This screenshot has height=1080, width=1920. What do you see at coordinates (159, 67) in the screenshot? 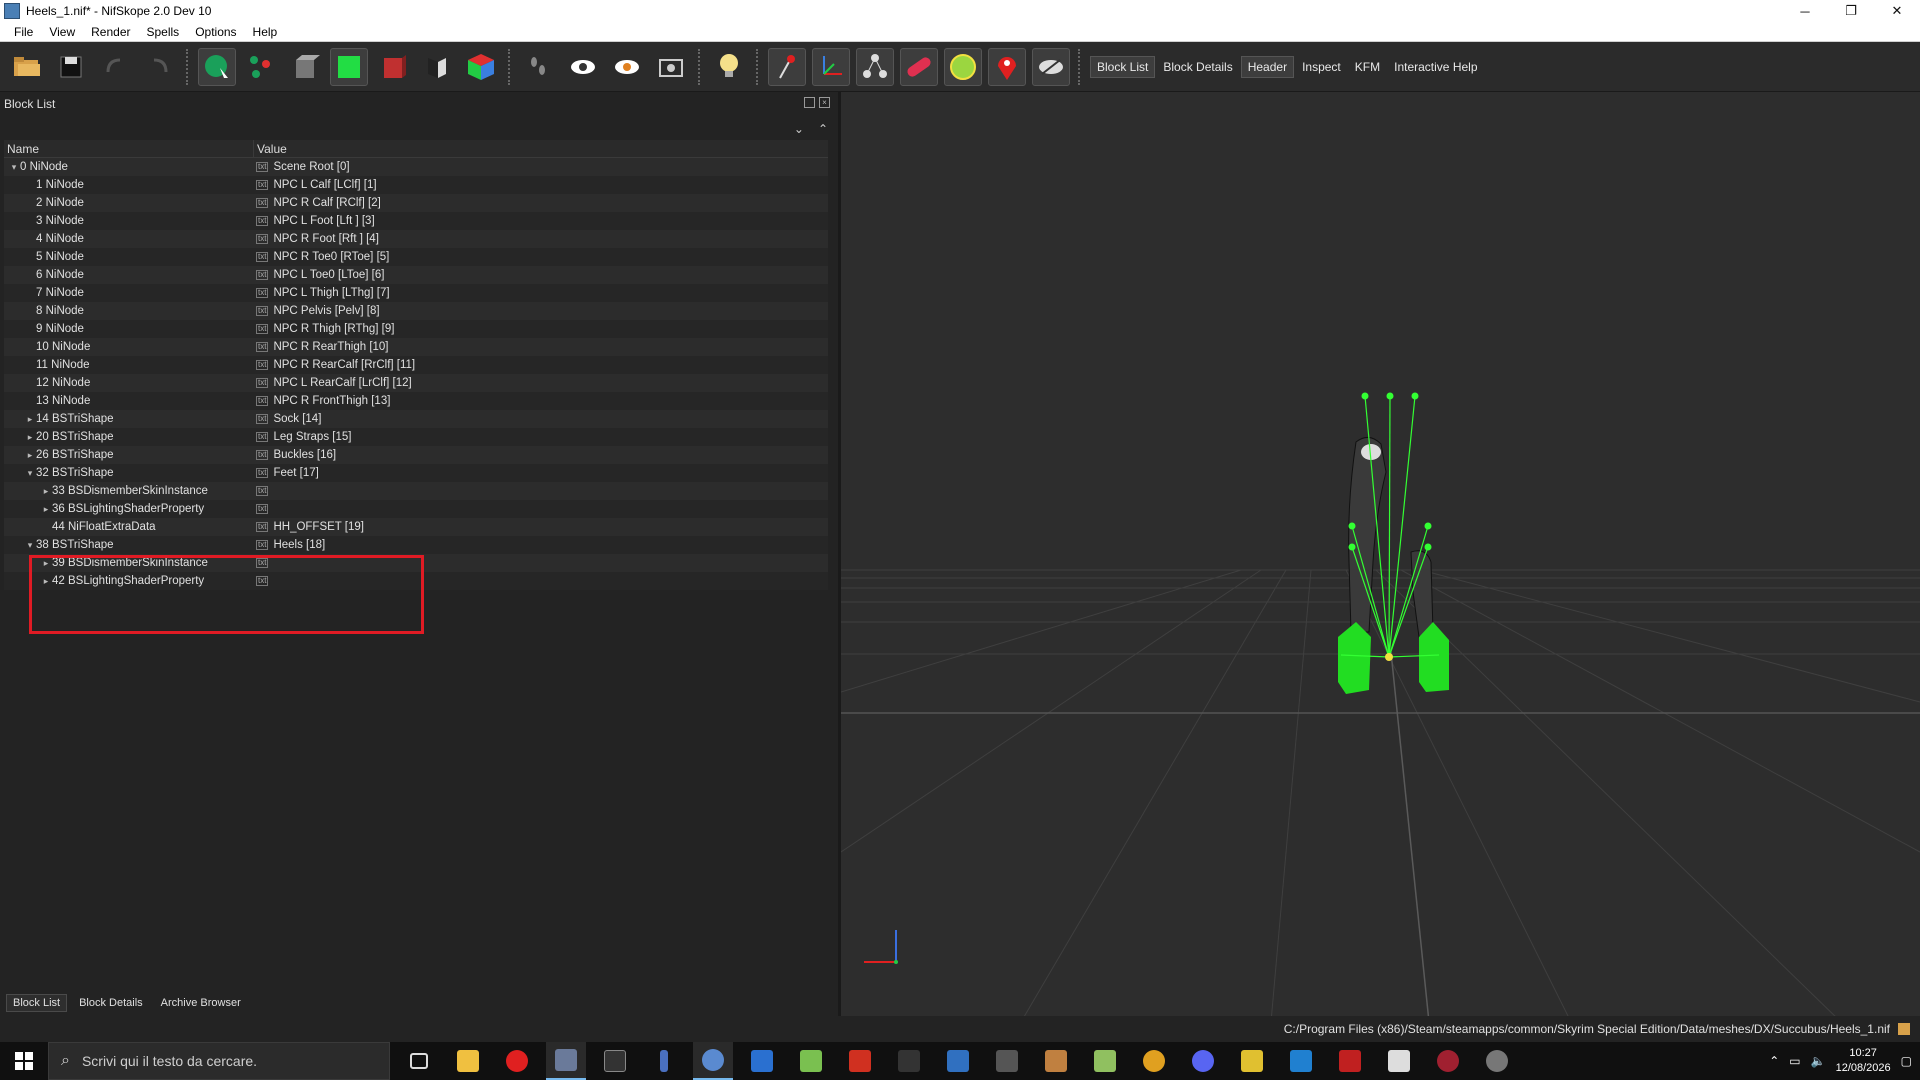
I see `redo-button` at bounding box center [159, 67].